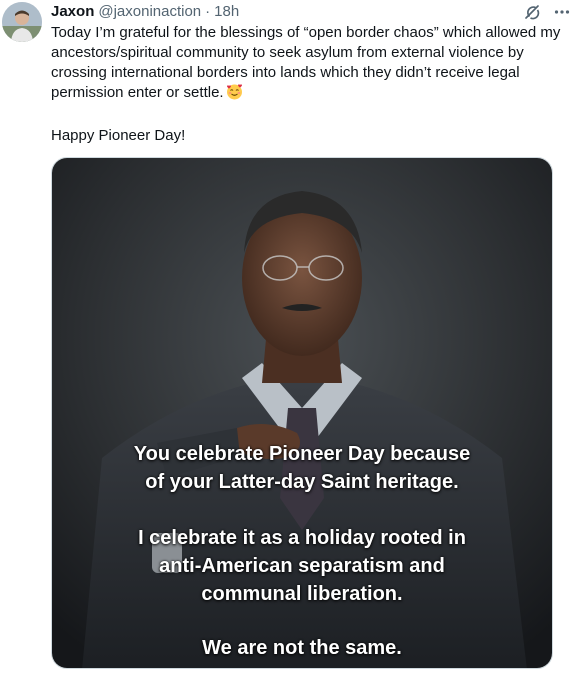 The image size is (581, 675). Describe the element at coordinates (234, 91) in the screenshot. I see `smiling-face-with-hearts-emoji-icon` at that location.